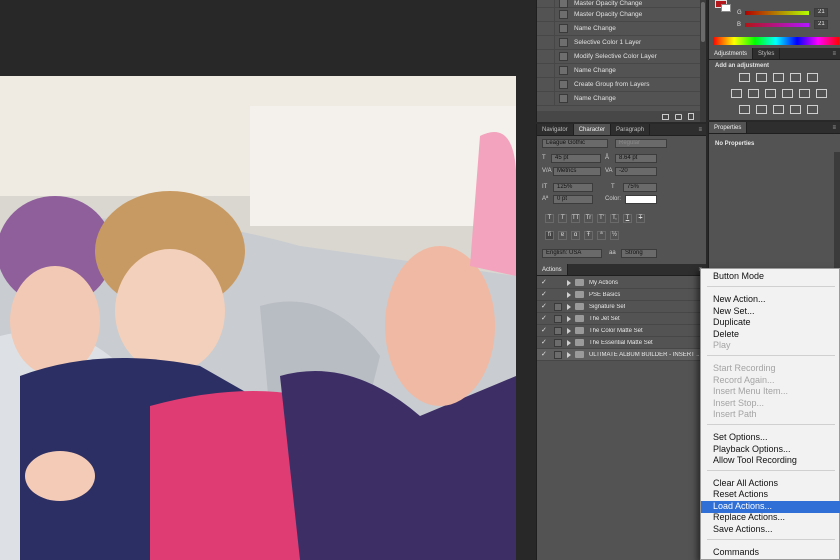 This screenshot has height=560, width=840. Describe the element at coordinates (665, 116) in the screenshot. I see `new-document-icon` at that location.